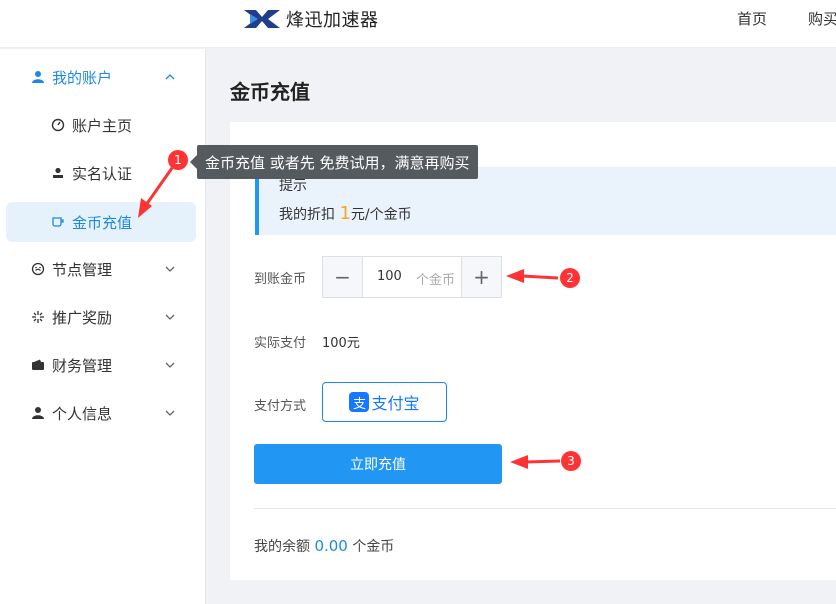  Describe the element at coordinates (331, 546) in the screenshot. I see `balance-value: 0.00` at that location.